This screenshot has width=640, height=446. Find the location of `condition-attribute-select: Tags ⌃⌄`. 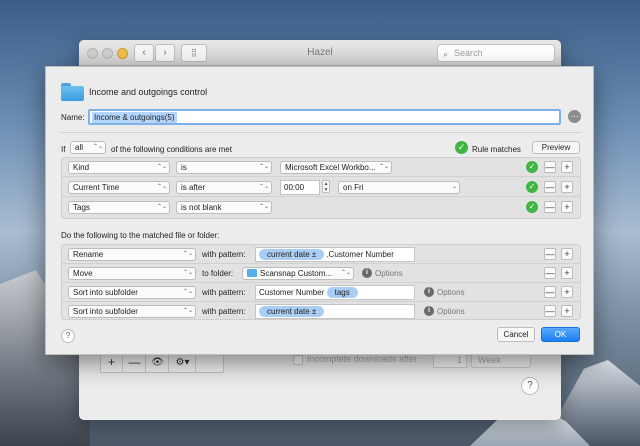

condition-attribute-select: Tags ⌃⌄ is located at coordinates (119, 207).